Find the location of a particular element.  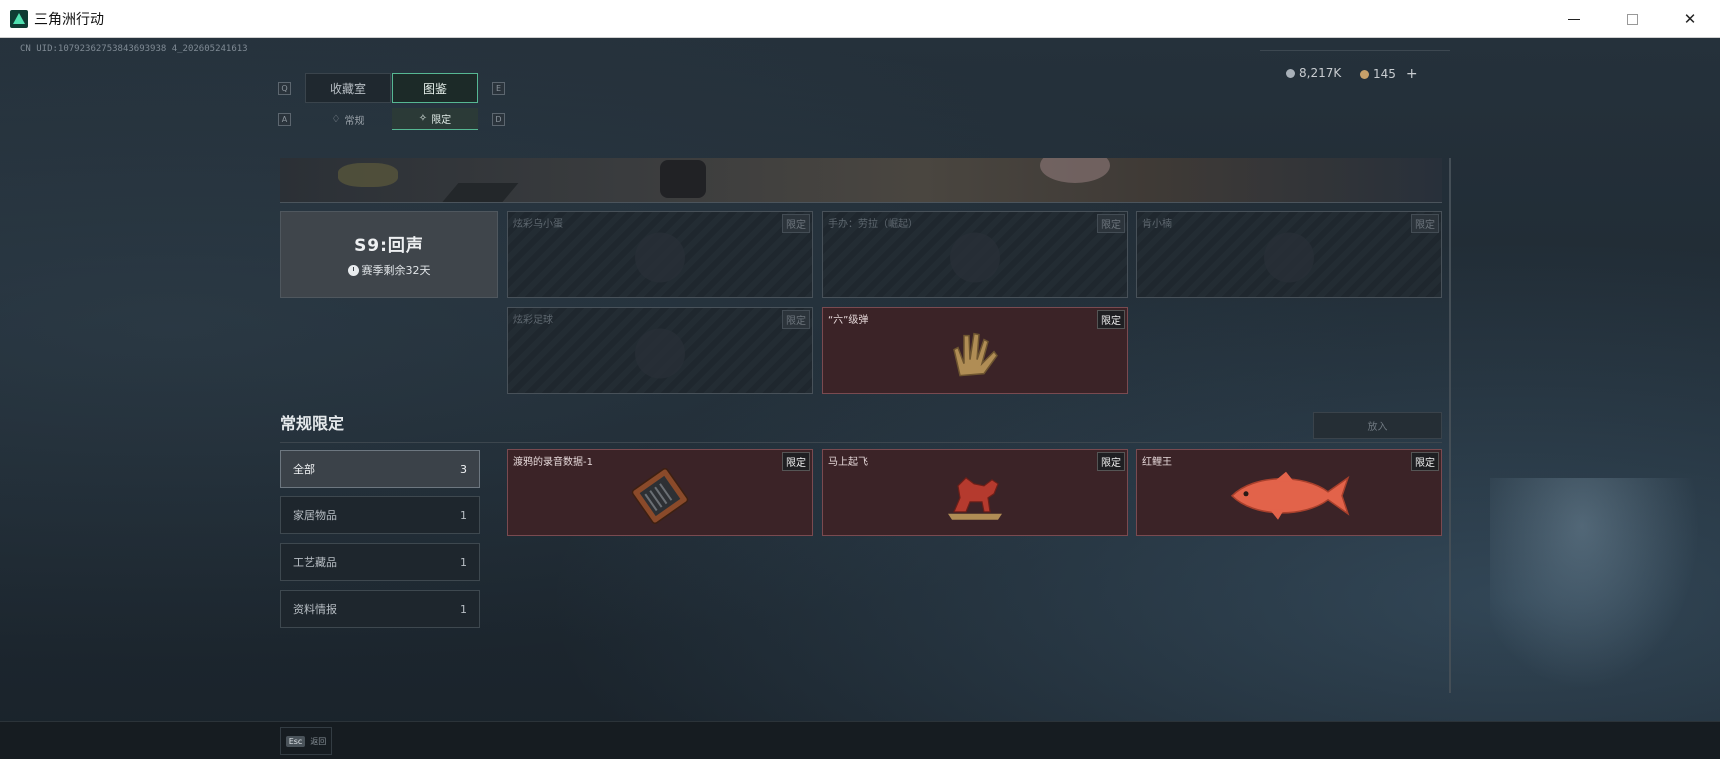

tab-collection-room: 收藏室 is located at coordinates (348, 88).